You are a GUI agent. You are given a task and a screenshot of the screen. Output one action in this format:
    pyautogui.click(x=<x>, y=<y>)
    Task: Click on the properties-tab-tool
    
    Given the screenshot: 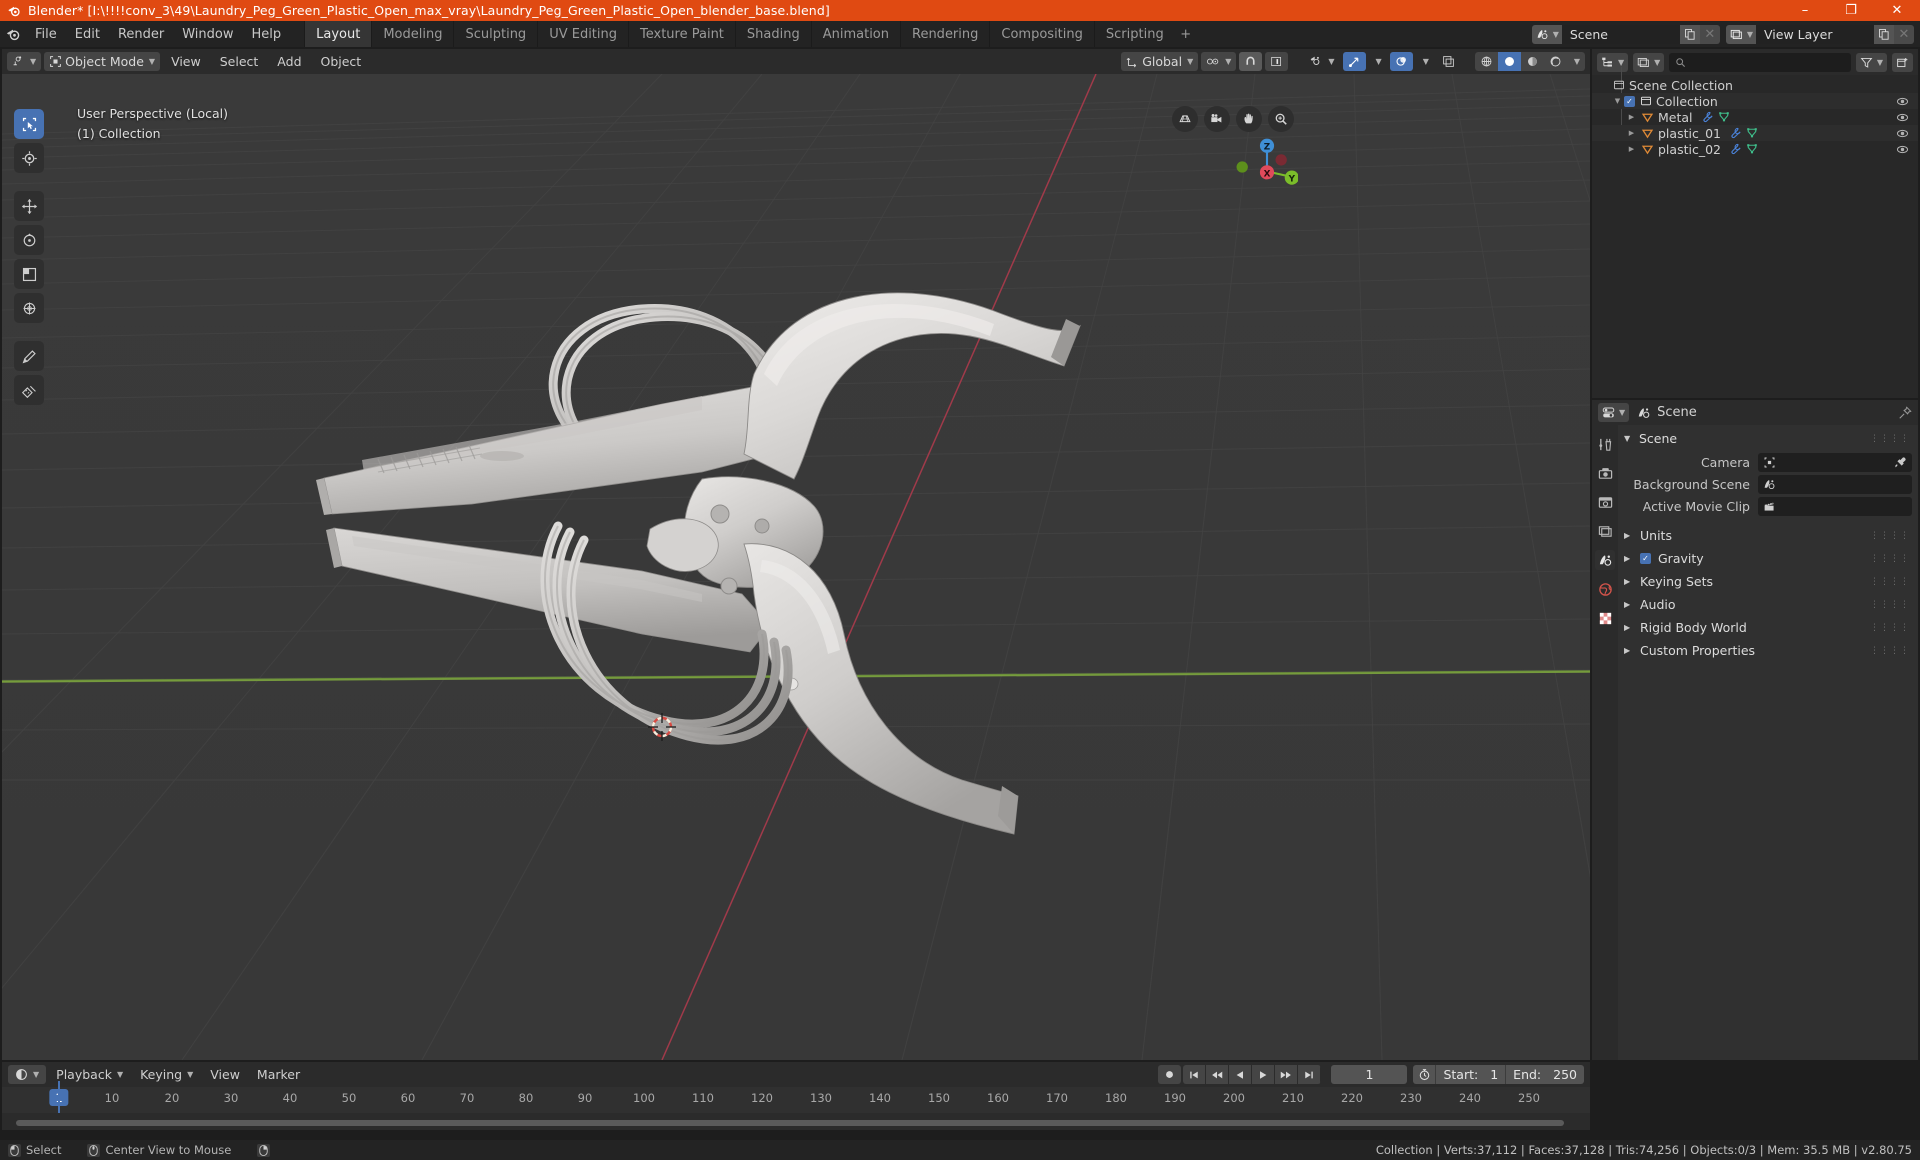 What is the action you would take?
    pyautogui.click(x=1605, y=444)
    